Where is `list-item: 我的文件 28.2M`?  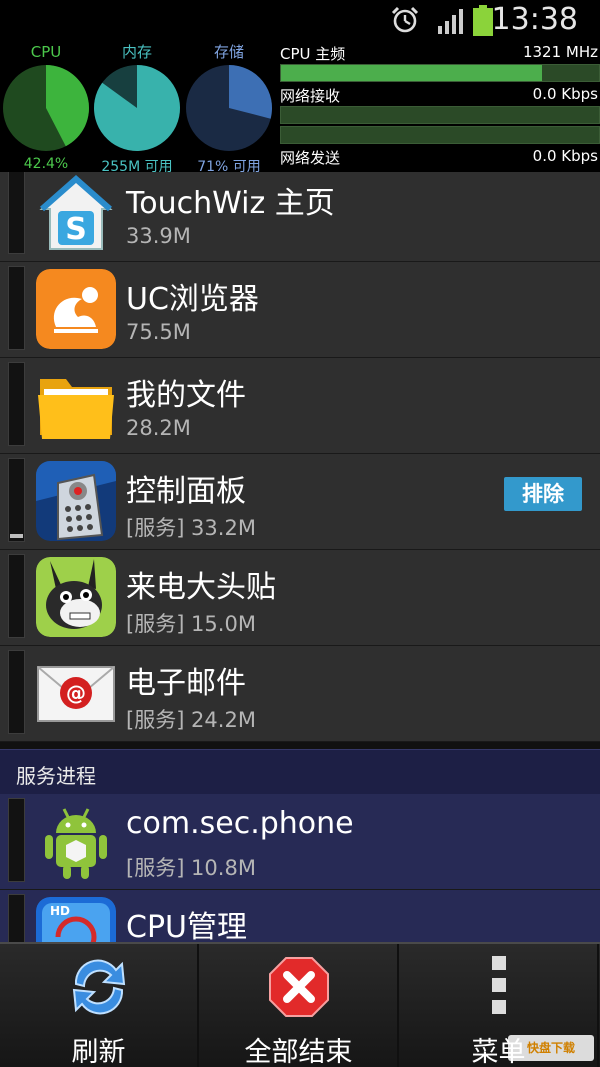 list-item: 我的文件 28.2M is located at coordinates (300, 406).